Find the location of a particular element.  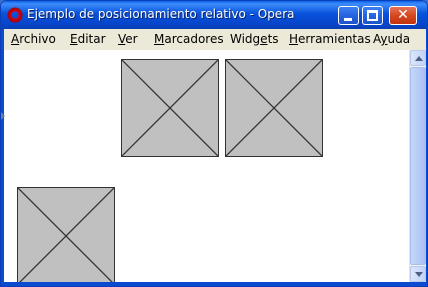

close-icon: ✕ is located at coordinates (403, 15).